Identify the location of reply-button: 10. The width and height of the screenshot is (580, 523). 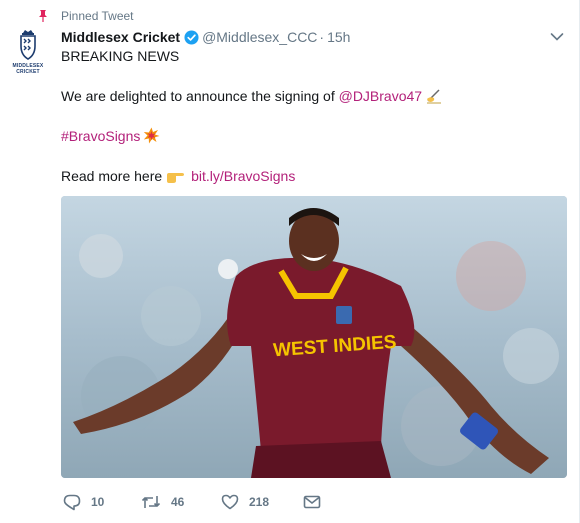
(83, 502).